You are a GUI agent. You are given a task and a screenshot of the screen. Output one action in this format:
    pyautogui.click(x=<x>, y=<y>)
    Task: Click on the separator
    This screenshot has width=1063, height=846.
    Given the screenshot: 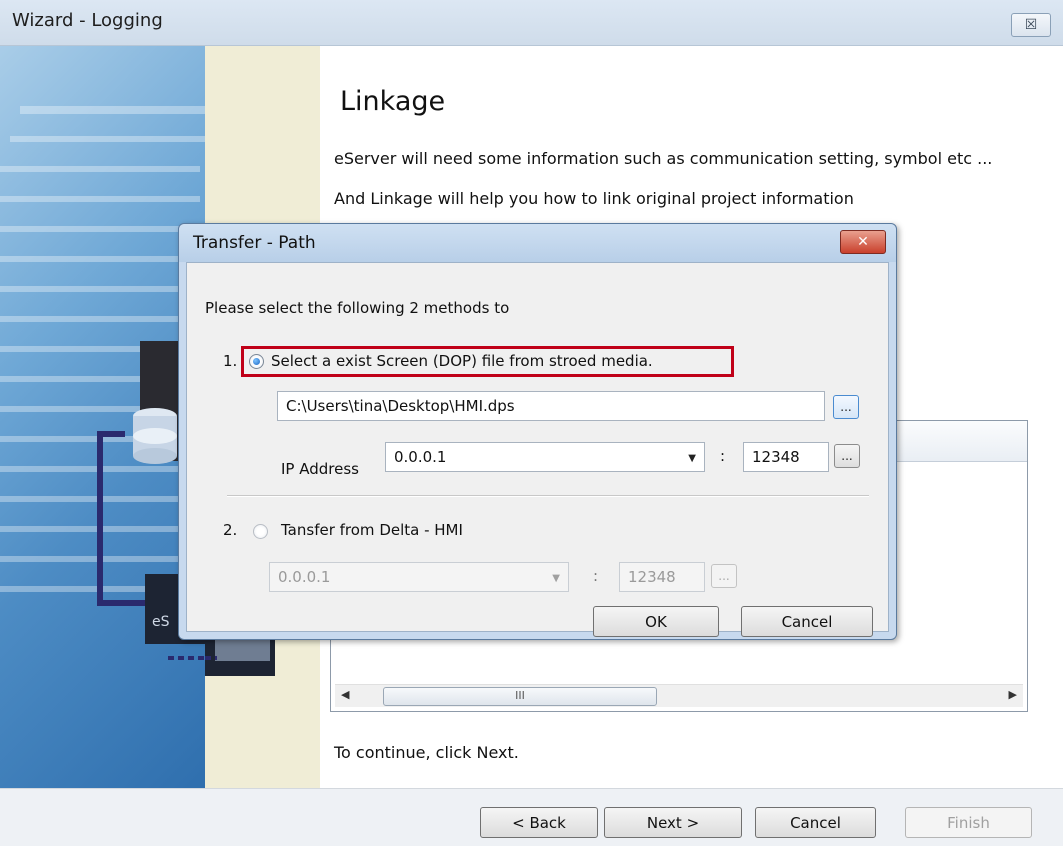 What is the action you would take?
    pyautogui.click(x=548, y=496)
    